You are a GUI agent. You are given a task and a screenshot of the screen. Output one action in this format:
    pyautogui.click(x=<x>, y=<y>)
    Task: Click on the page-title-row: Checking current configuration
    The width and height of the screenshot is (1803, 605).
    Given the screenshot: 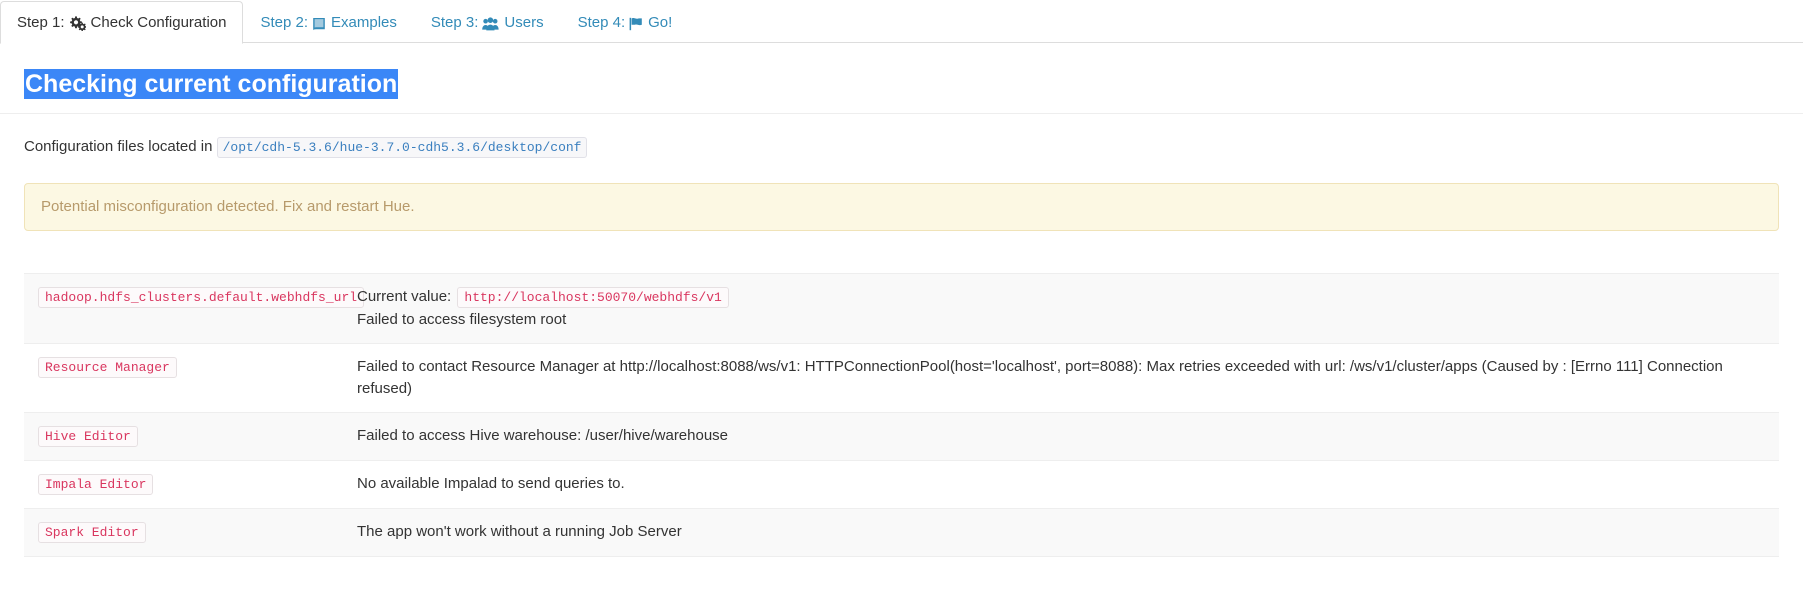 What is the action you would take?
    pyautogui.click(x=901, y=78)
    